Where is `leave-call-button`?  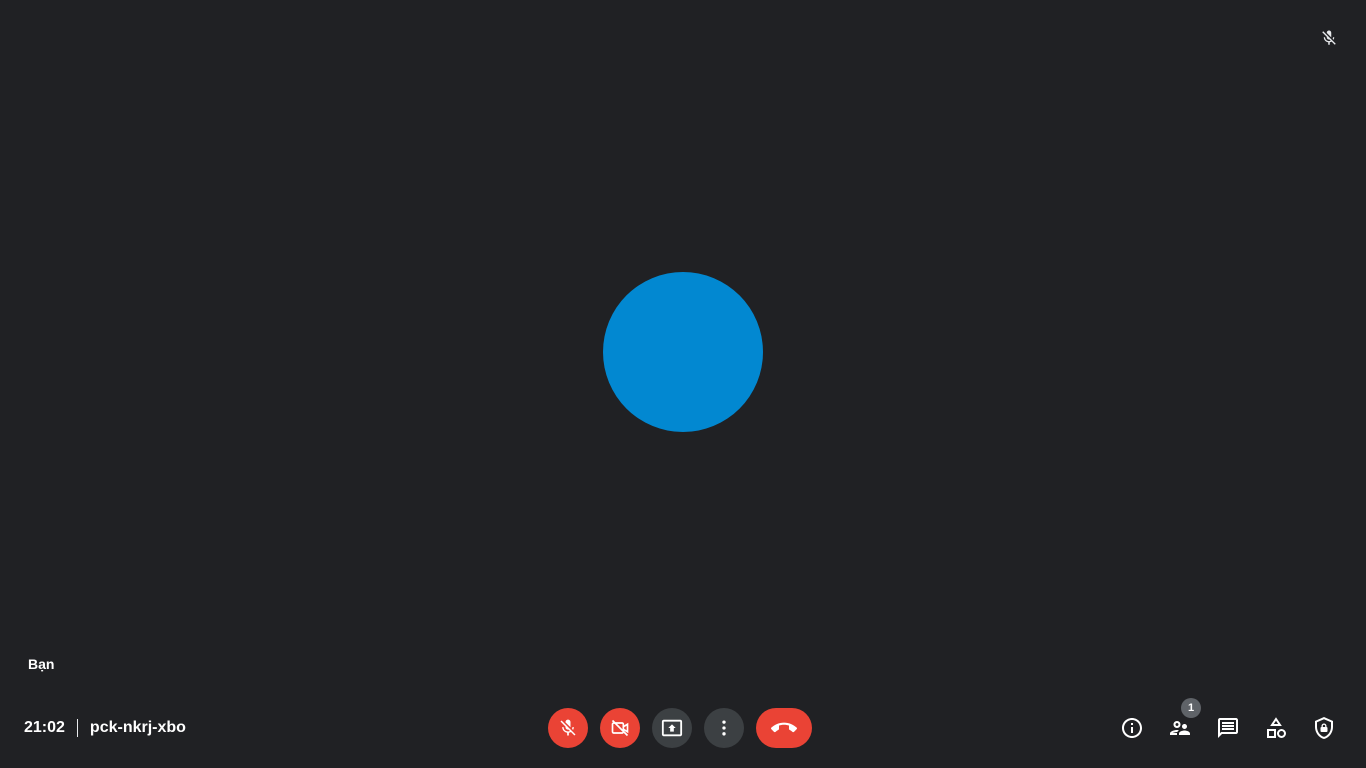 leave-call-button is located at coordinates (784, 728).